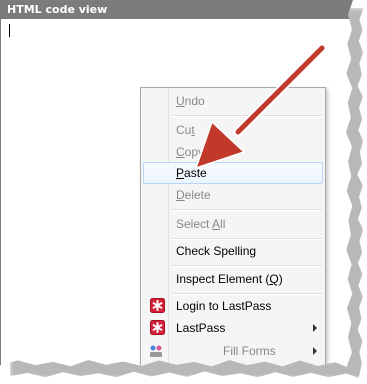 The width and height of the screenshot is (367, 384). What do you see at coordinates (249, 351) in the screenshot?
I see `menu-item-label: Fill Forms` at bounding box center [249, 351].